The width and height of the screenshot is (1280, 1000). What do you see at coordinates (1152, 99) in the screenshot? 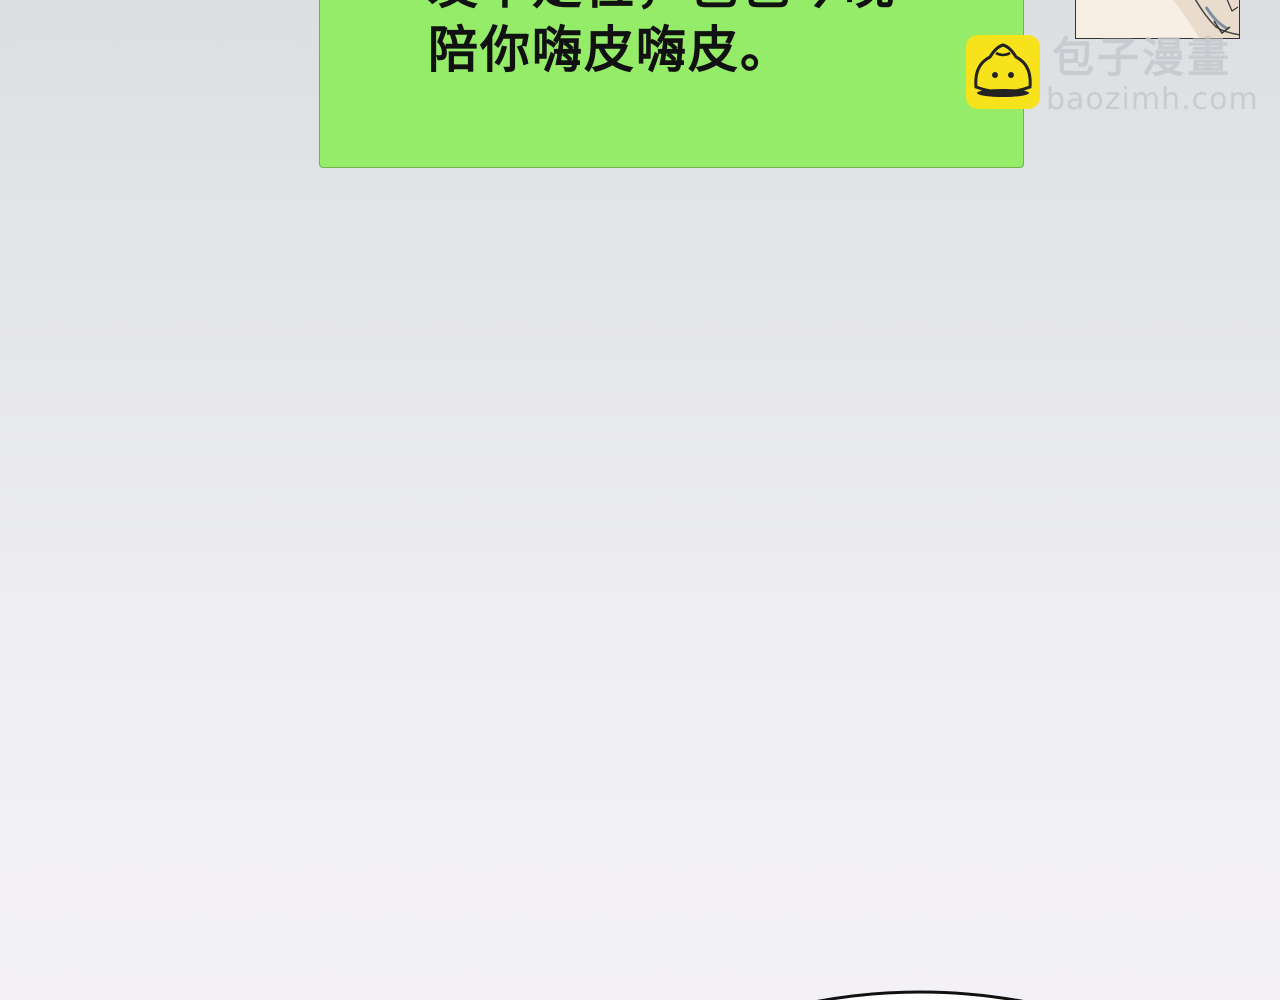
I see `watermark-domain: baozimh.com` at bounding box center [1152, 99].